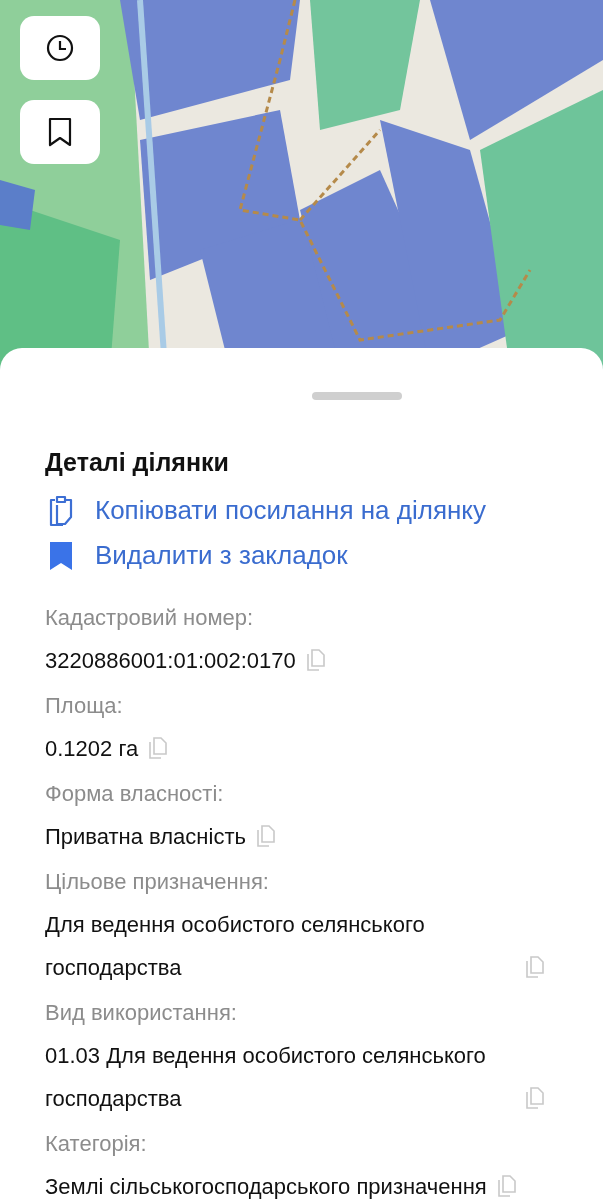 The image size is (603, 1200). Describe the element at coordinates (137, 462) in the screenshot. I see `sheet-title: Деталі ділянки` at that location.